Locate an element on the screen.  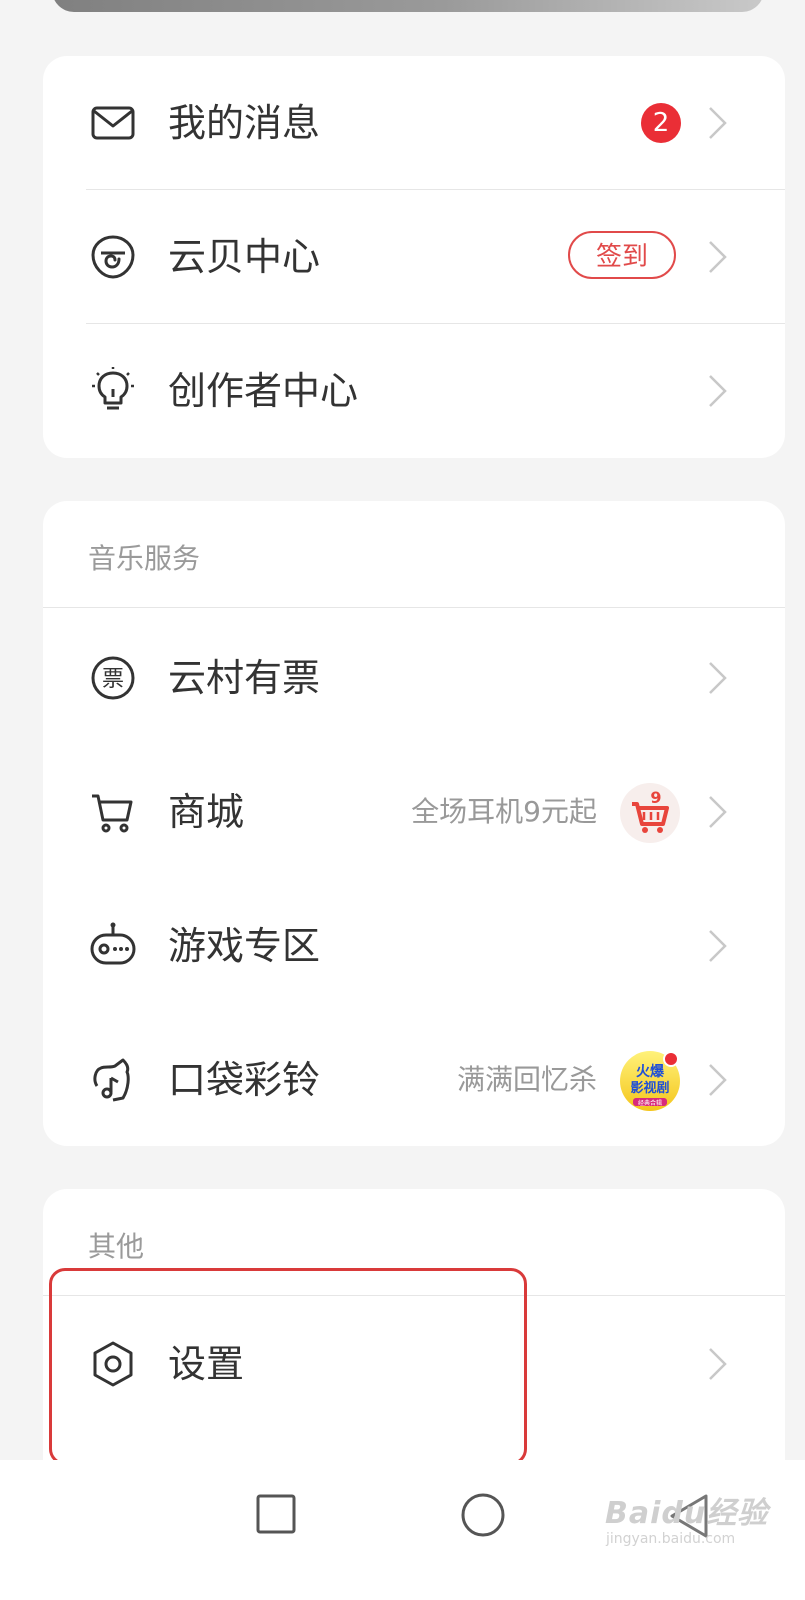
menu-item-label: 创作者中心 is located at coordinates (263, 391).